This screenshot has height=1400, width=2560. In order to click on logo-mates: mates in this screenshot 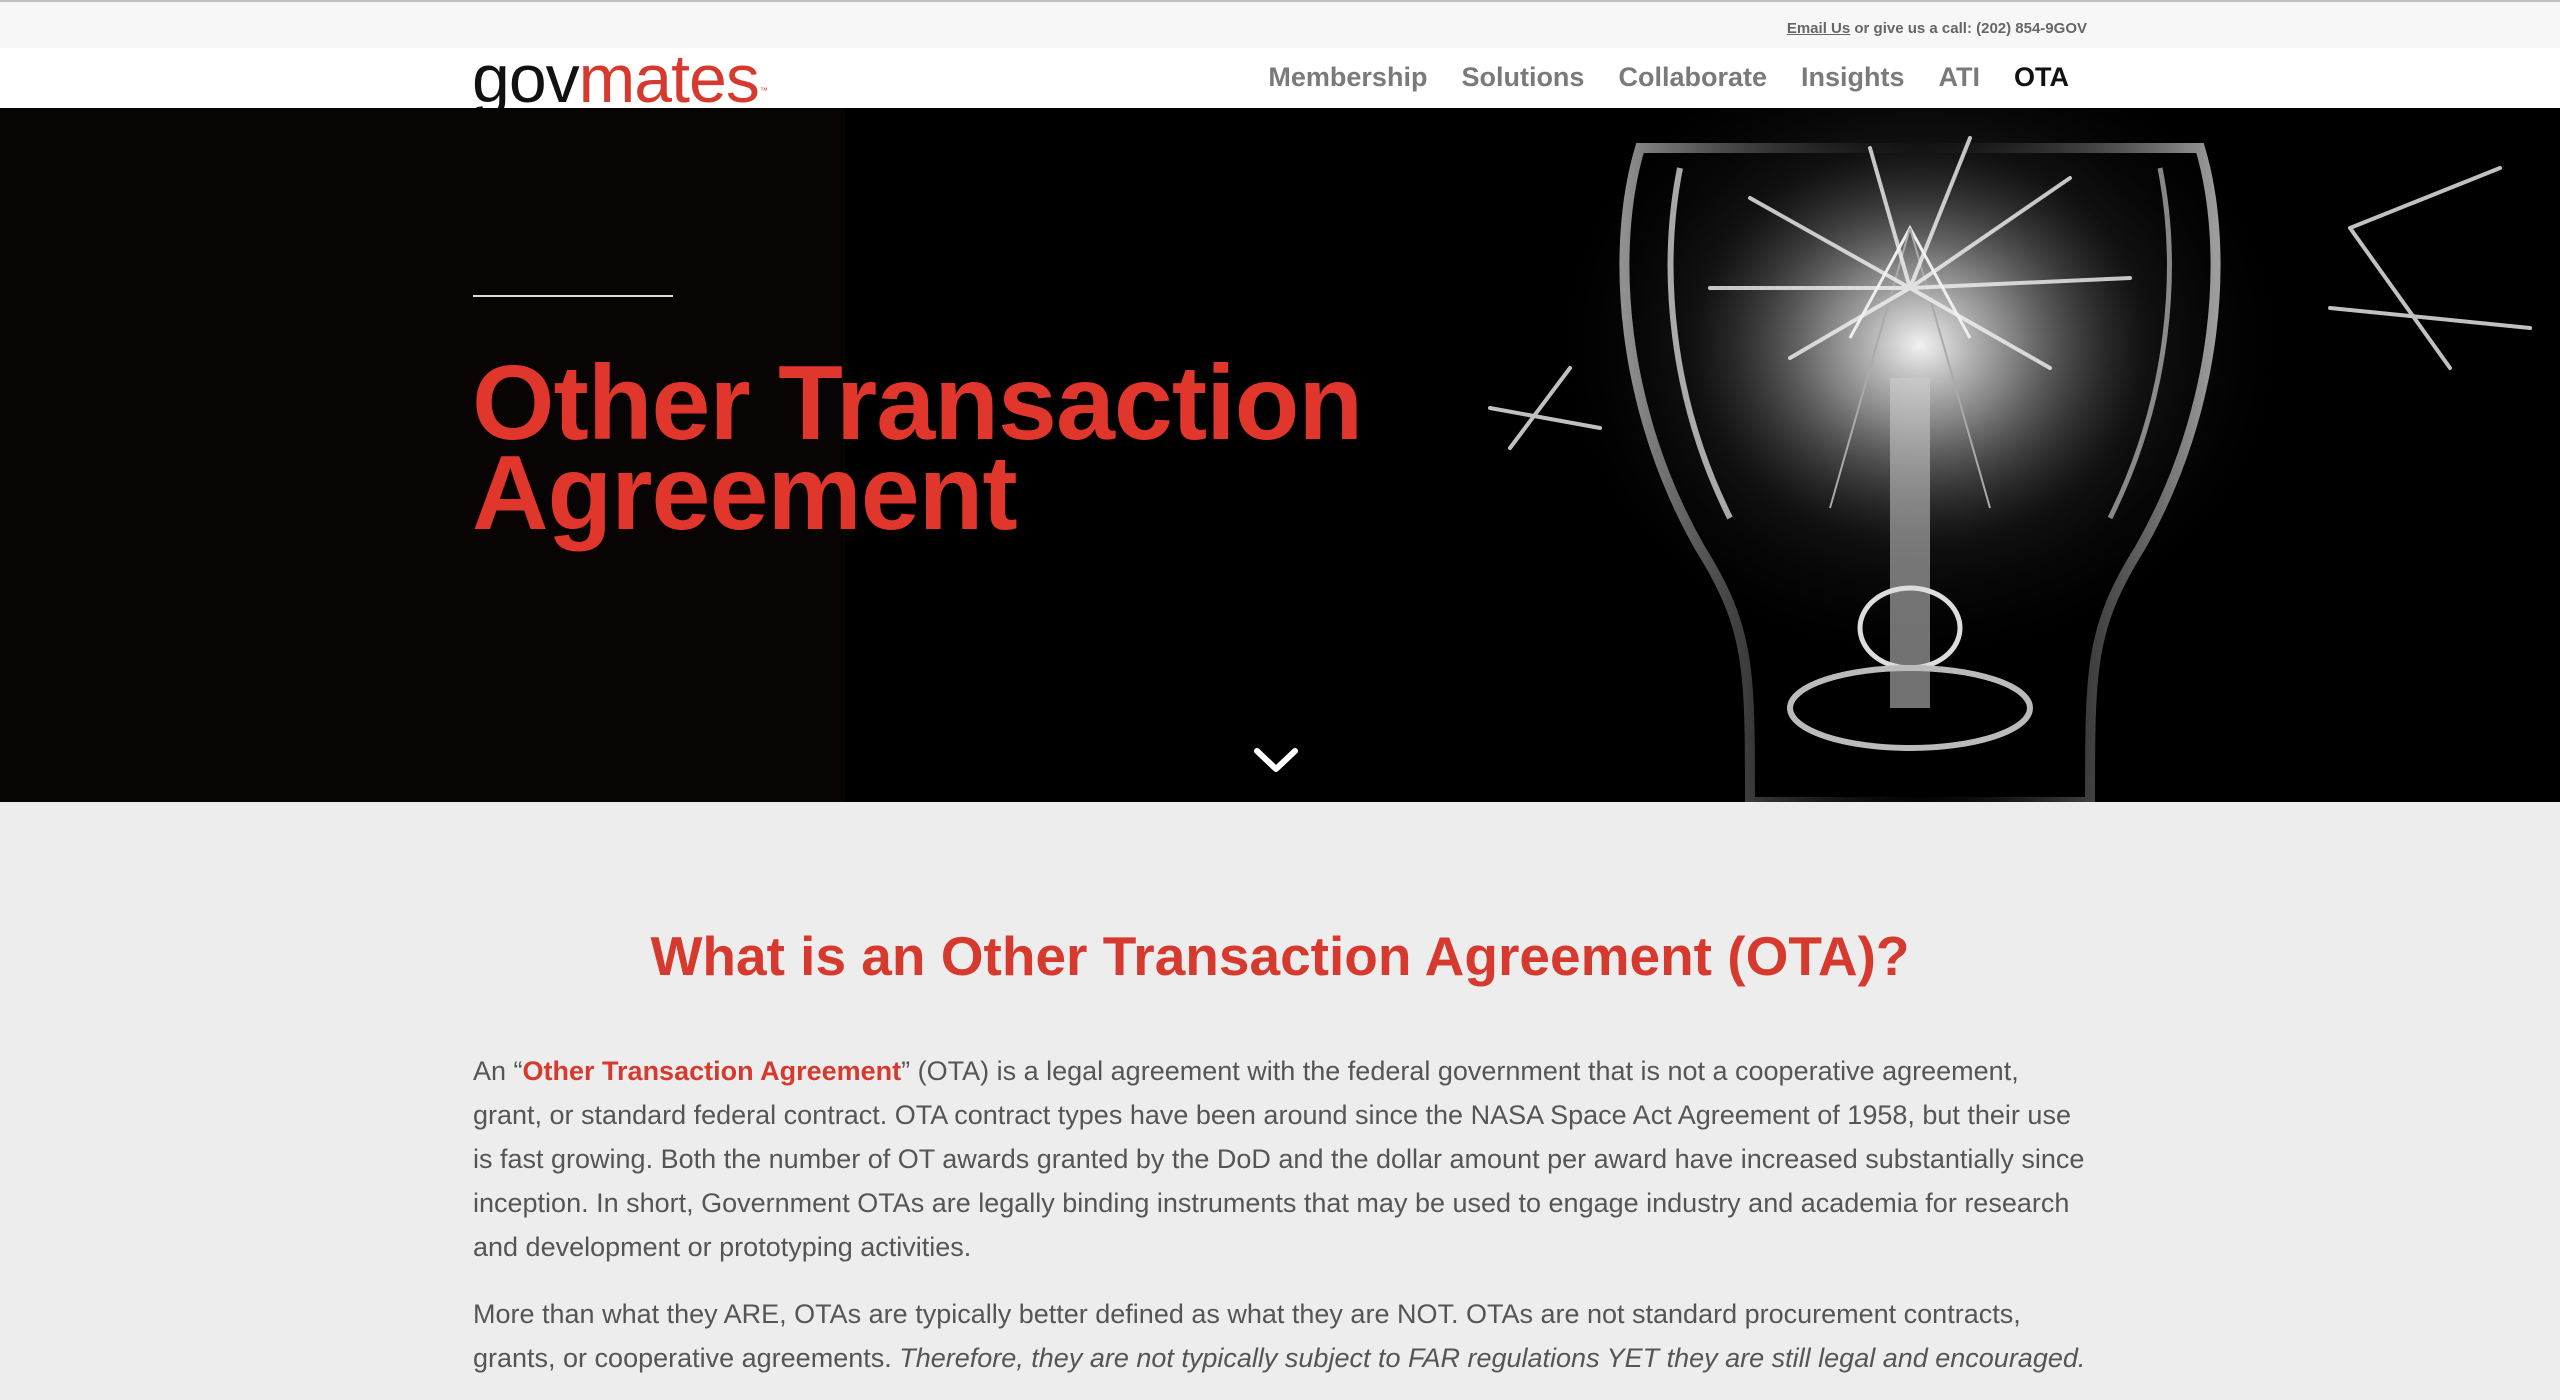, I will do `click(669, 79)`.